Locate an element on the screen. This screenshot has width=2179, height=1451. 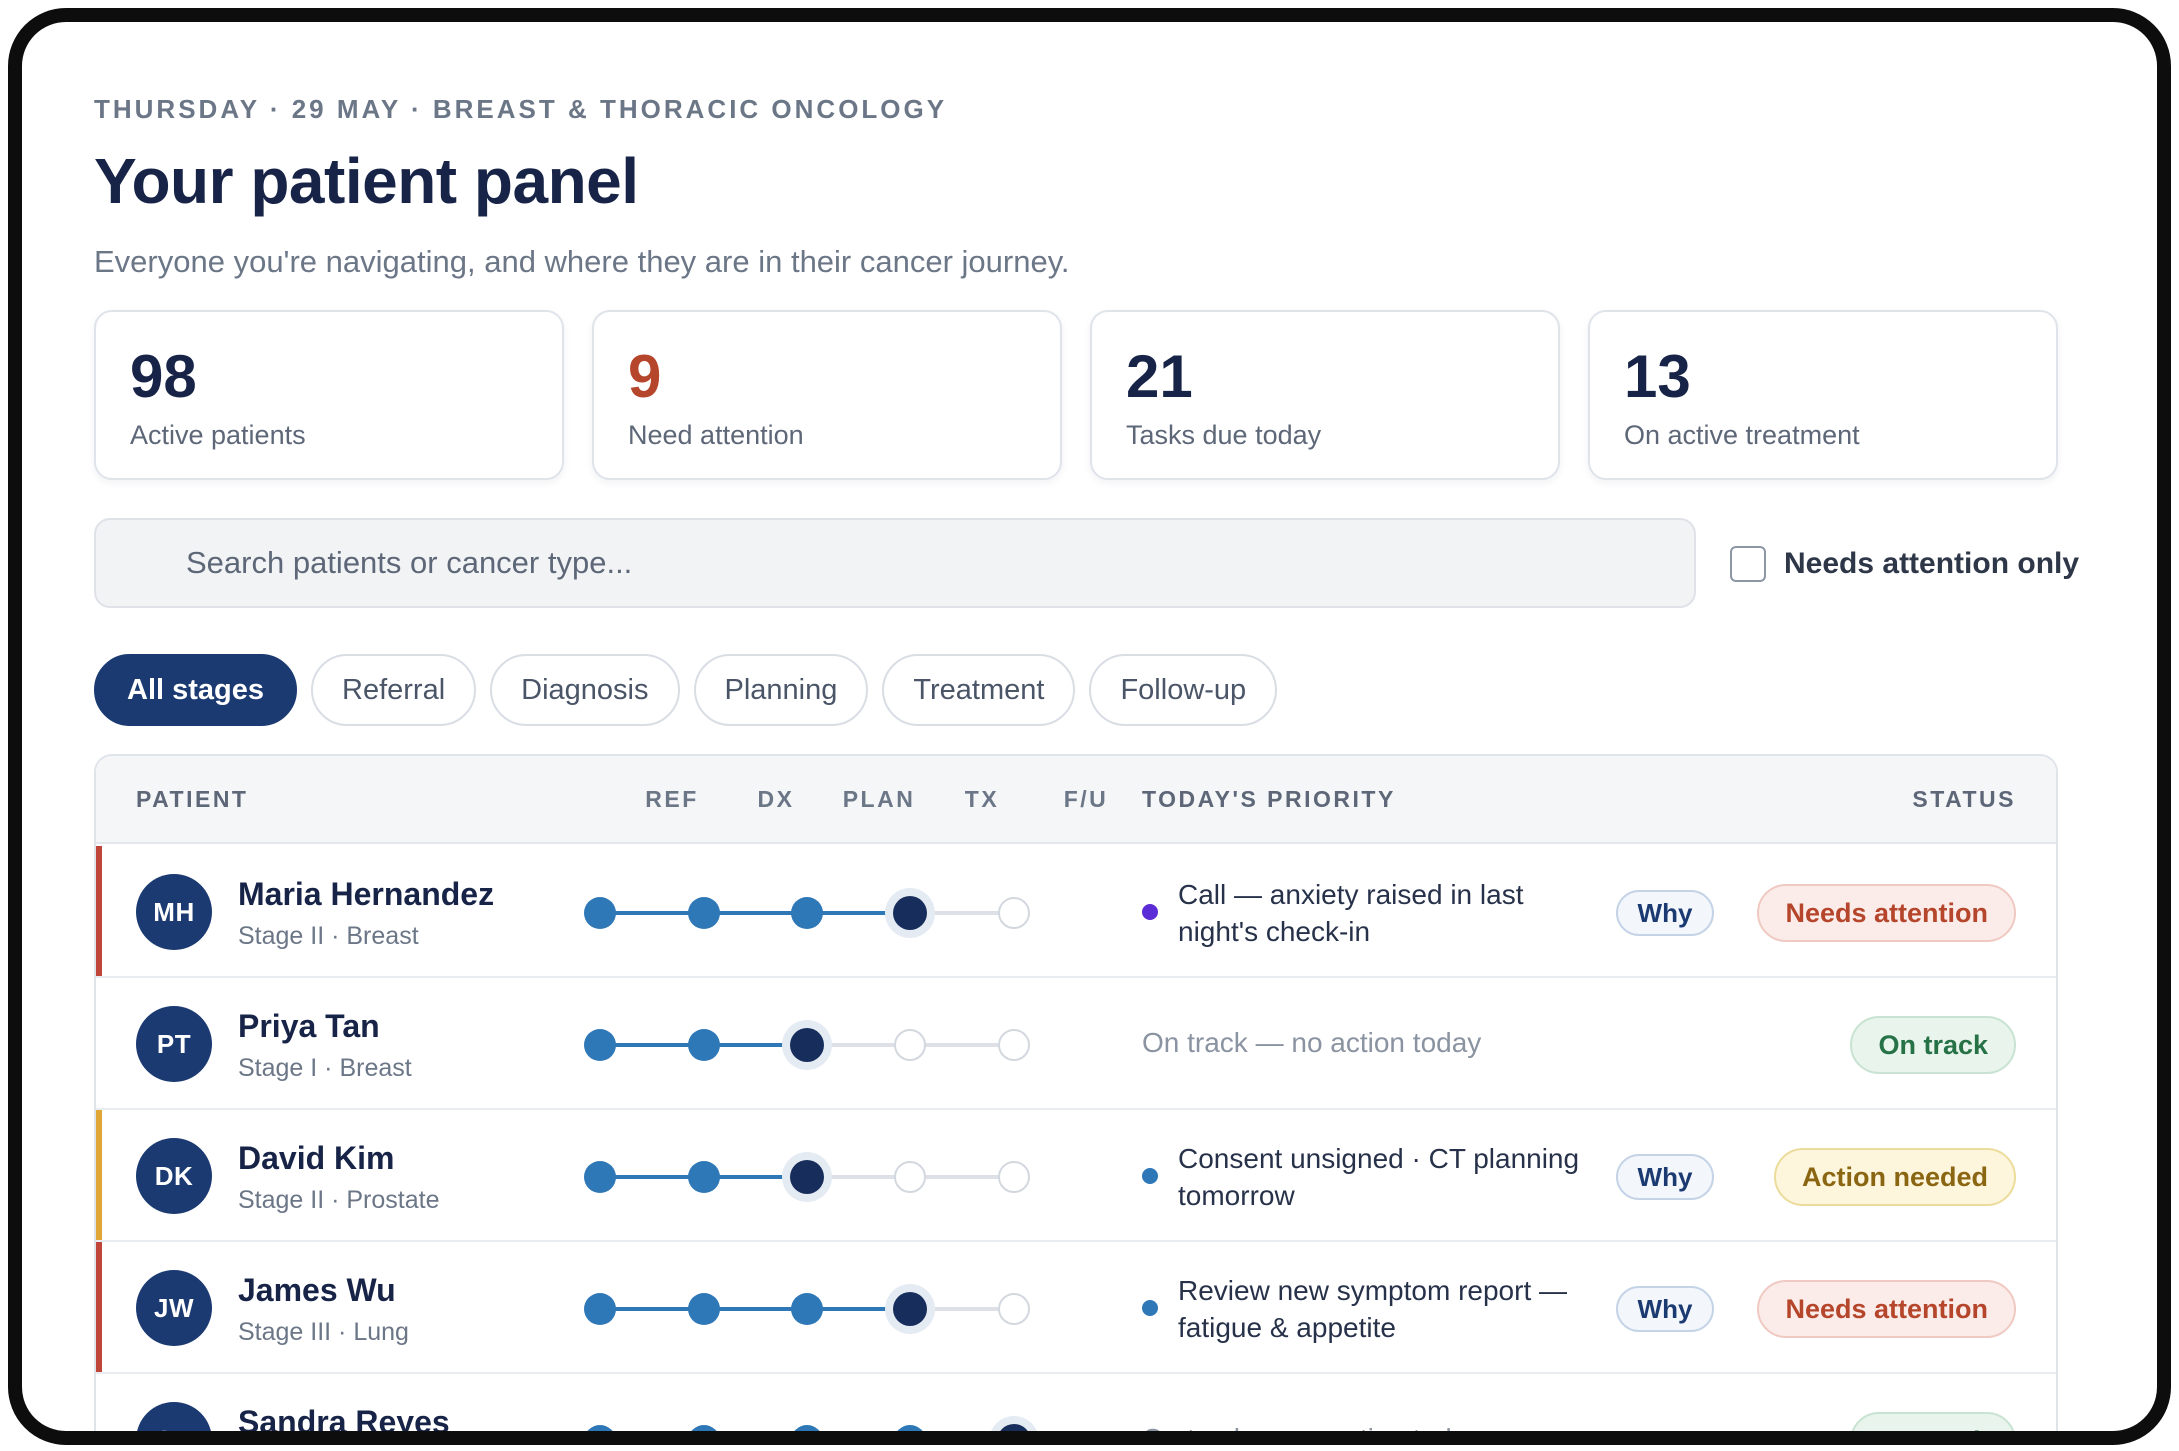
chip-follow-up: Follow-up is located at coordinates (1183, 690).